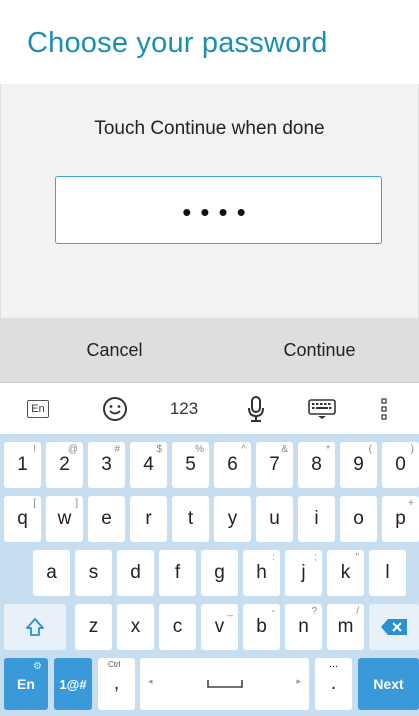 This screenshot has height=716, width=419. Describe the element at coordinates (184, 409) in the screenshot. I see `numbers-button: 123` at that location.